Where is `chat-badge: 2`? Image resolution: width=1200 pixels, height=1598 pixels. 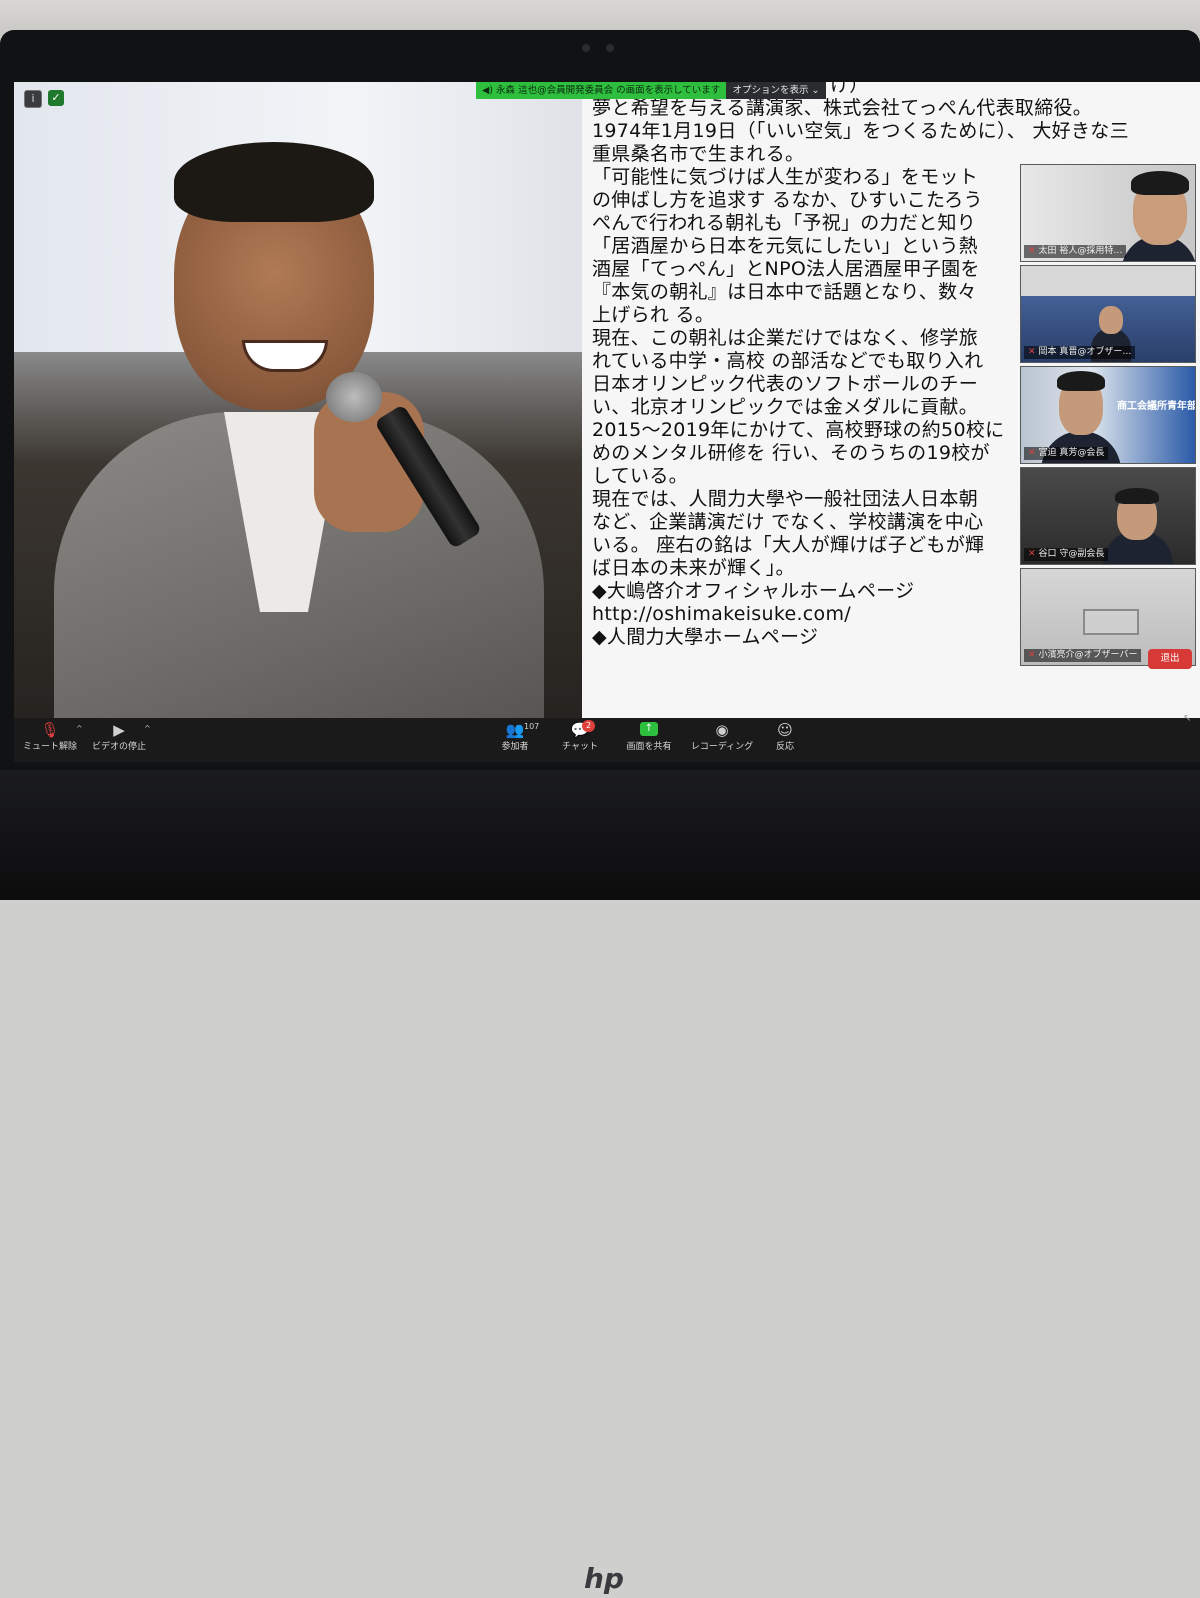 chat-badge: 2 is located at coordinates (589, 726).